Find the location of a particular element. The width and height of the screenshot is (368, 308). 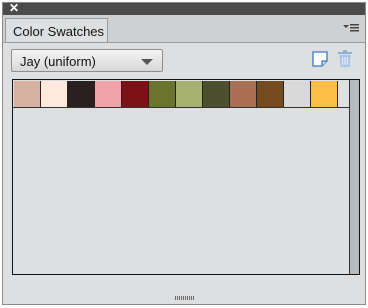

tab-color-swatches: Color Swatches is located at coordinates (56, 30).